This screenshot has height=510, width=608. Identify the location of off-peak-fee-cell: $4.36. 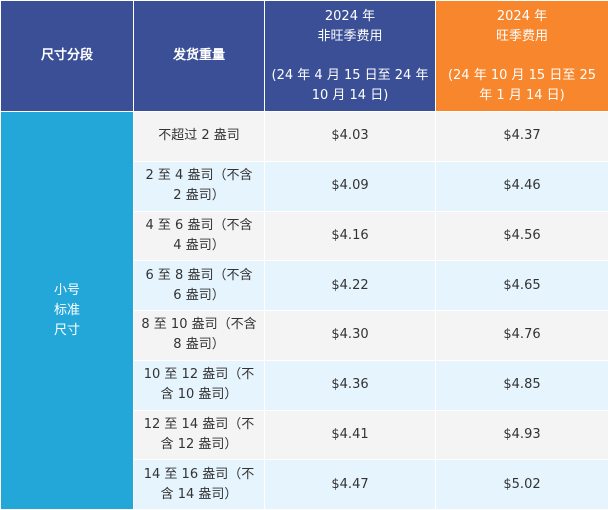
(350, 385).